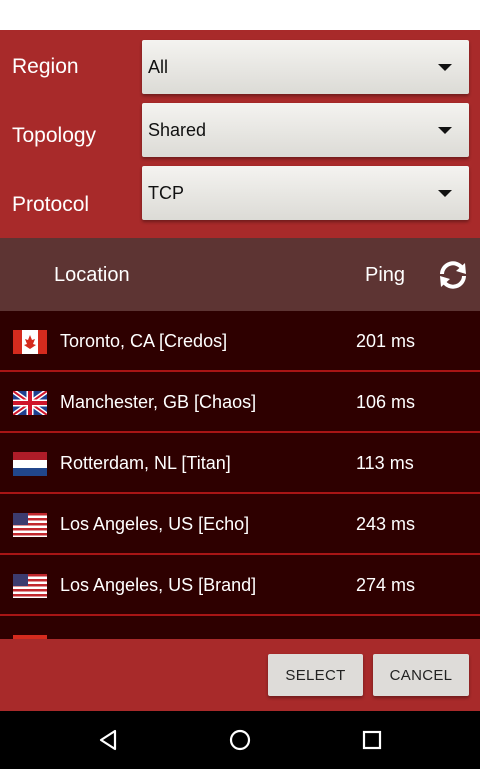  Describe the element at coordinates (30, 464) in the screenshot. I see `netherlands-flag-icon` at that location.